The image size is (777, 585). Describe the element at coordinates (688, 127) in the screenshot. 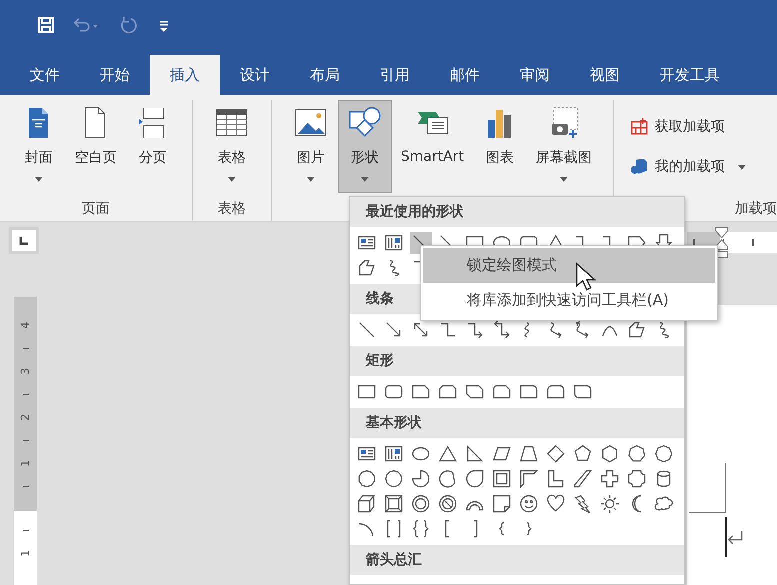

I see `ribbon-button: 获取加载项` at that location.